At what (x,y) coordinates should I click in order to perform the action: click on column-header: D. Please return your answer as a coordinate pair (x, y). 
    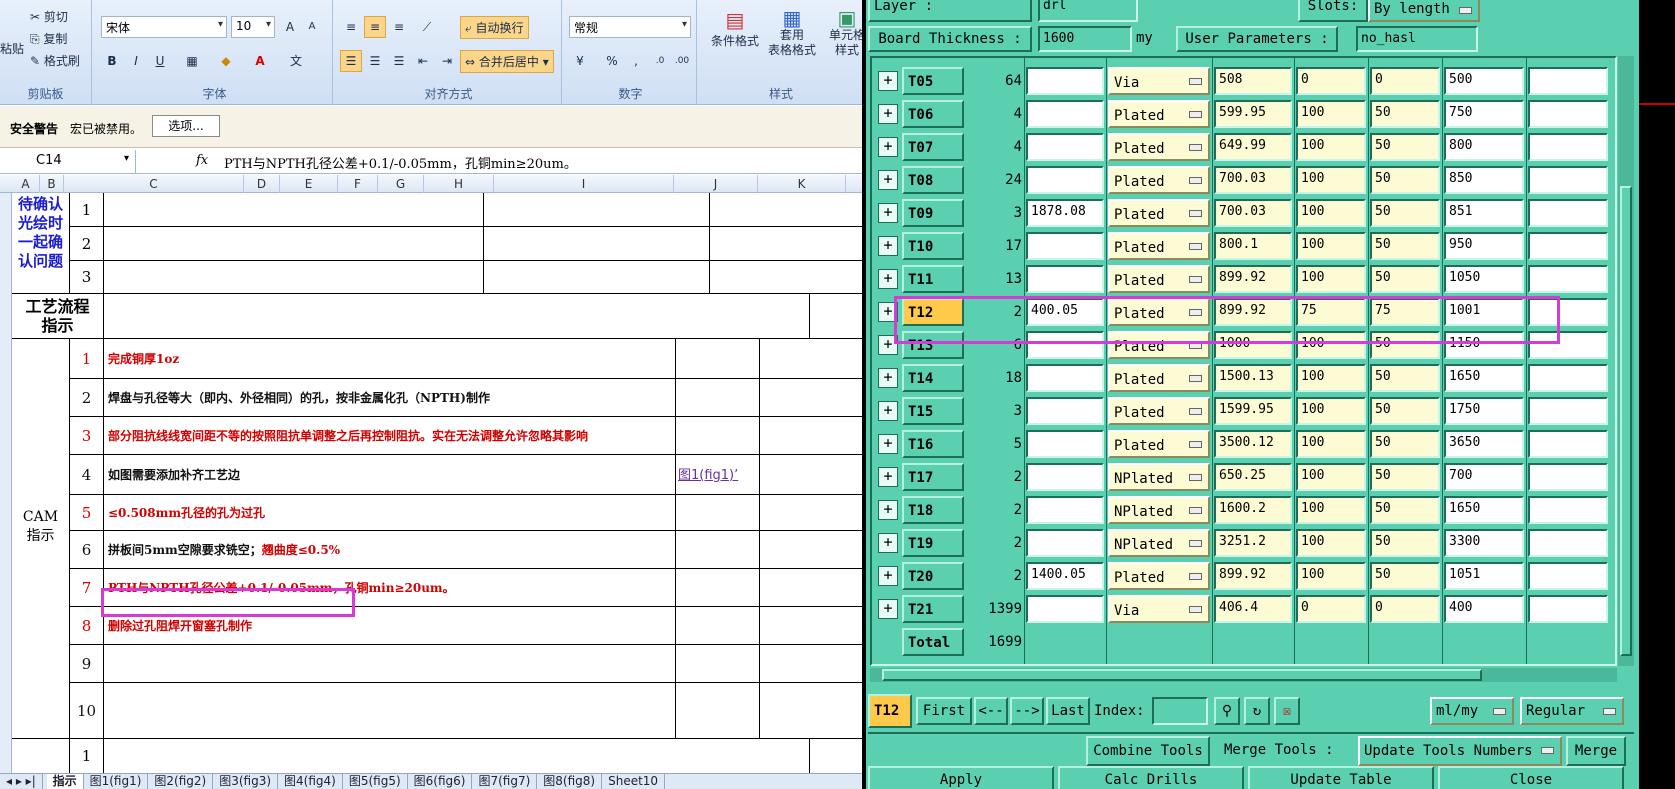
    Looking at the image, I should click on (262, 184).